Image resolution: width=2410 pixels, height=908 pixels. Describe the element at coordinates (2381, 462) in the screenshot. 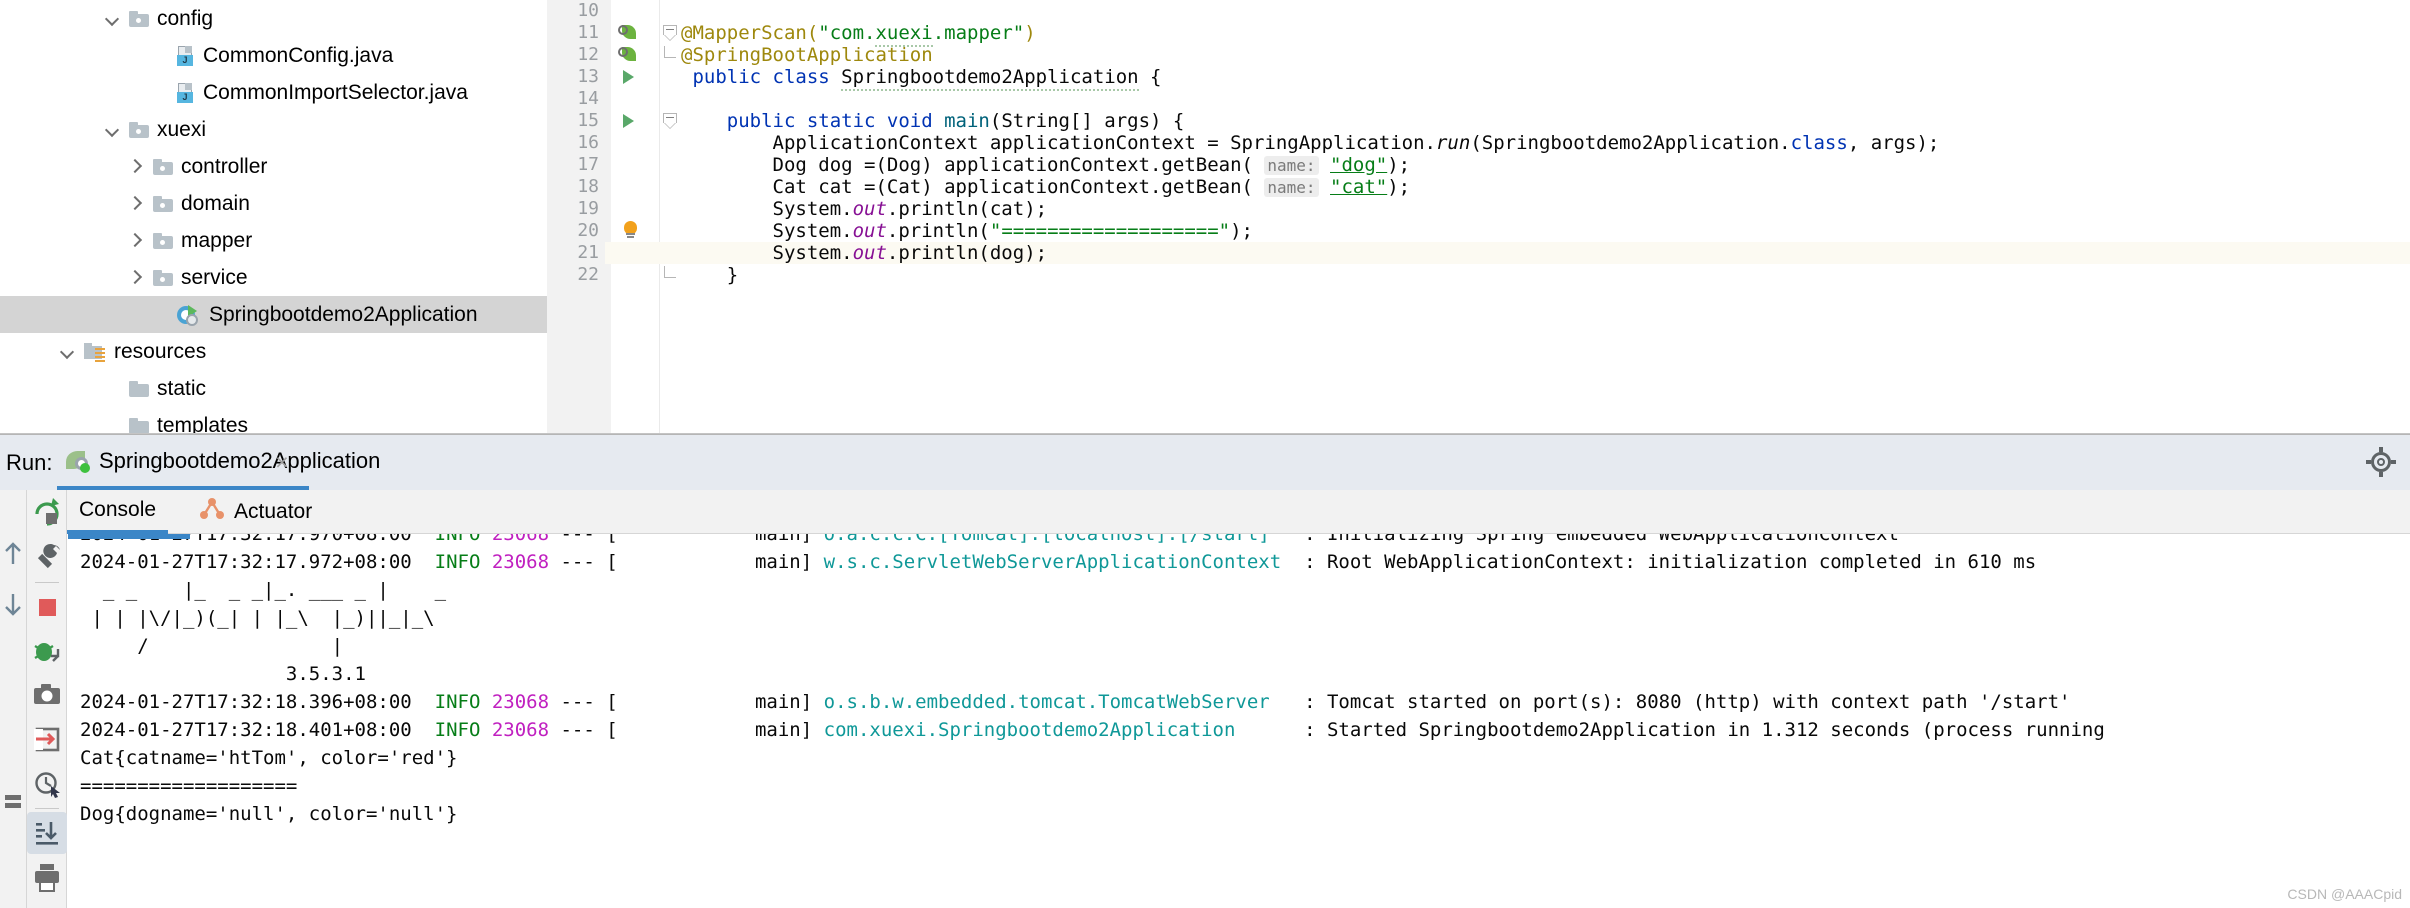

I see `gear-icon` at that location.